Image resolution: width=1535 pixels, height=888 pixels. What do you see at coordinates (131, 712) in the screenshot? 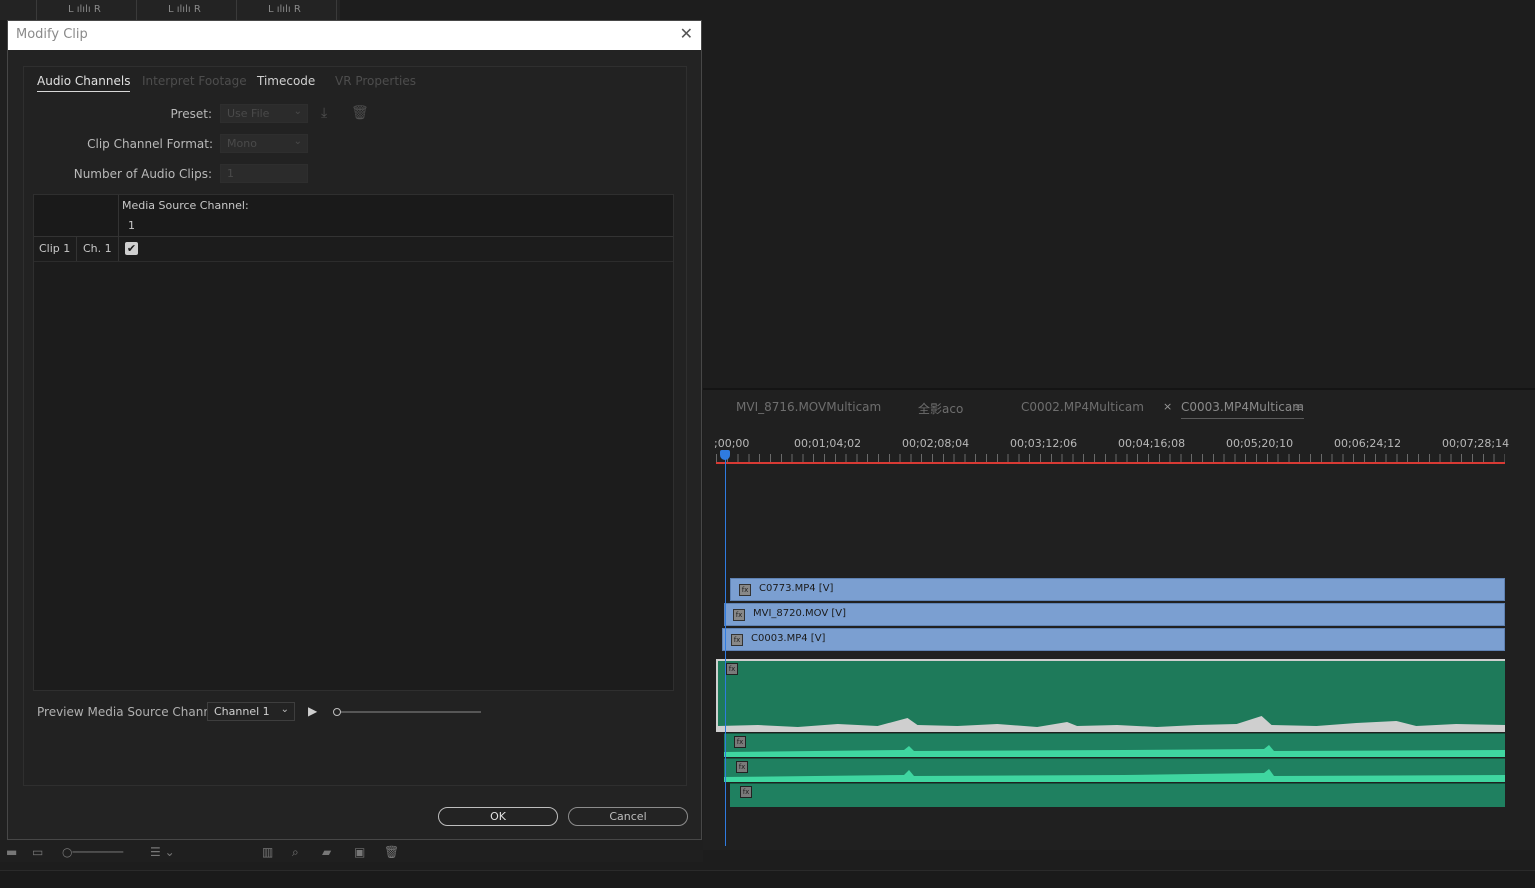
I see `preview-channel-label: Preview Media Source Channel:` at bounding box center [131, 712].